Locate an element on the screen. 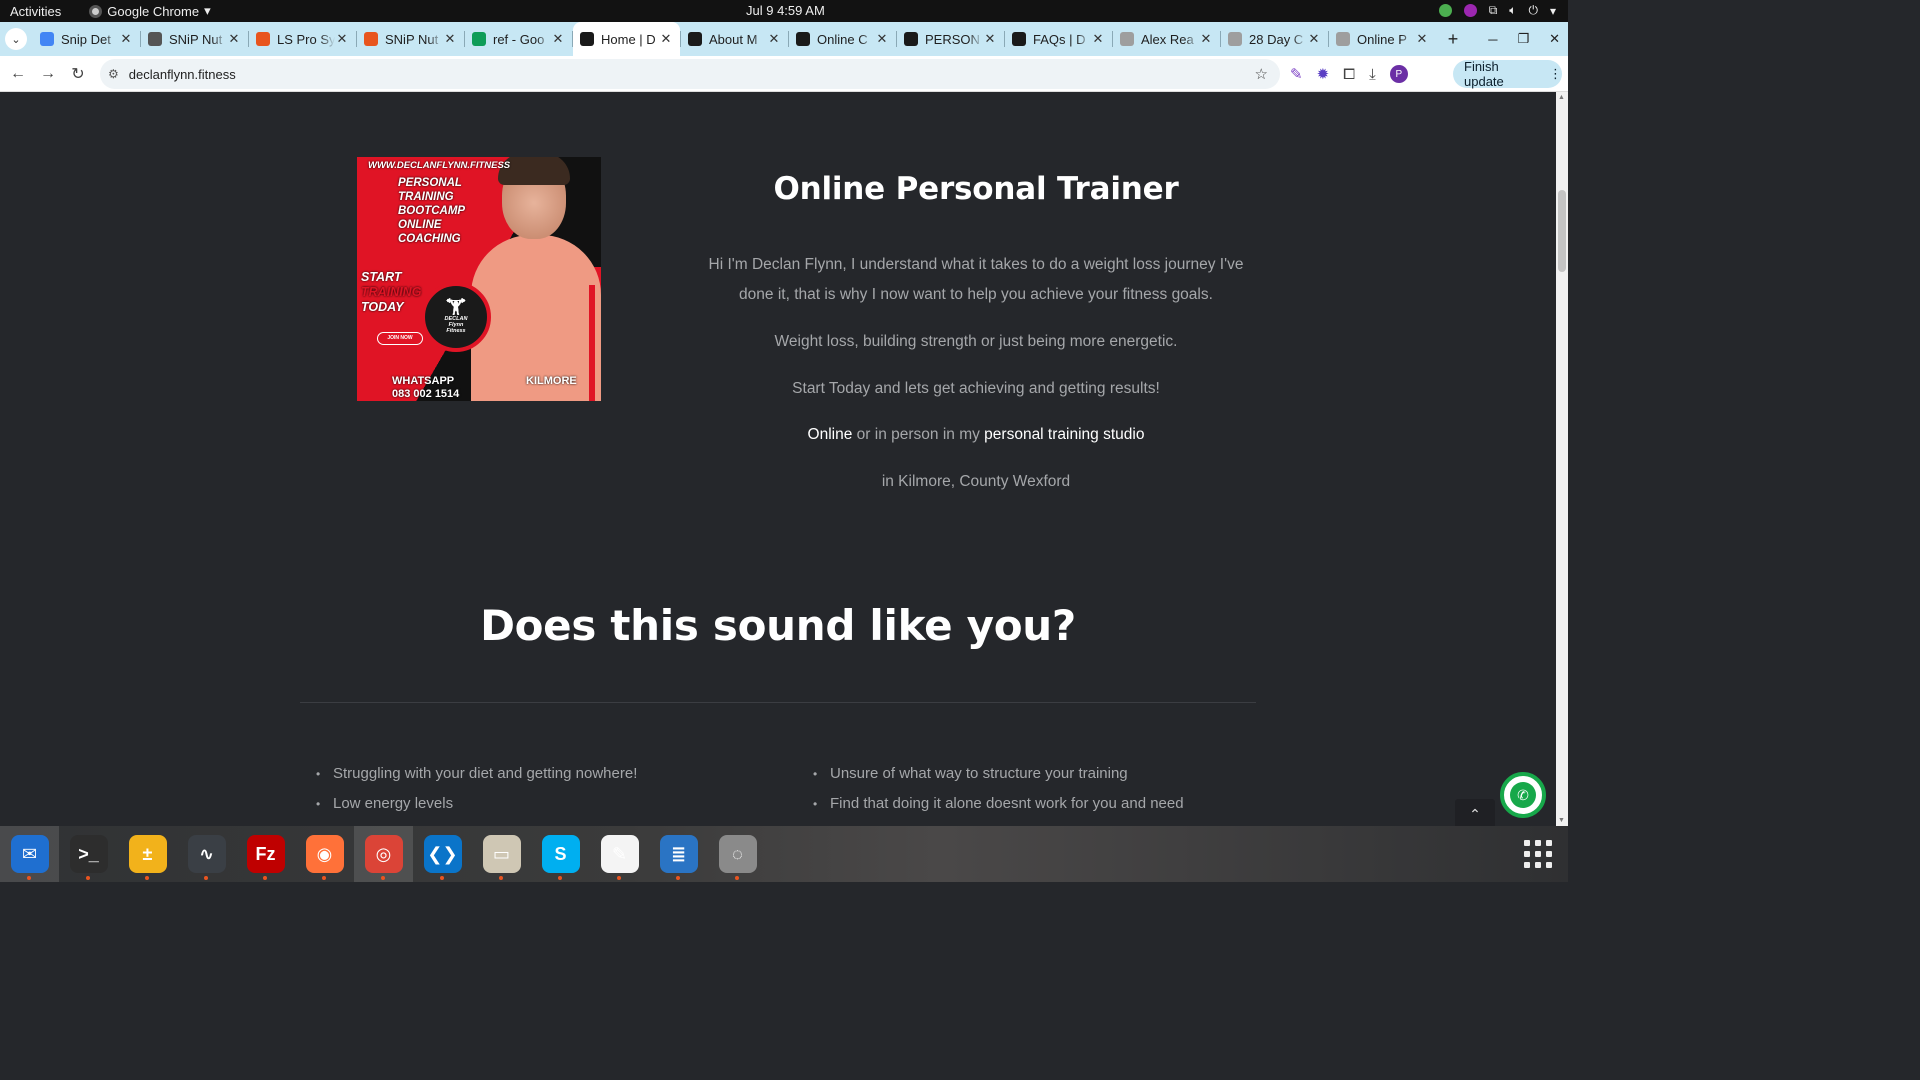  docs-icon is located at coordinates (47, 39).